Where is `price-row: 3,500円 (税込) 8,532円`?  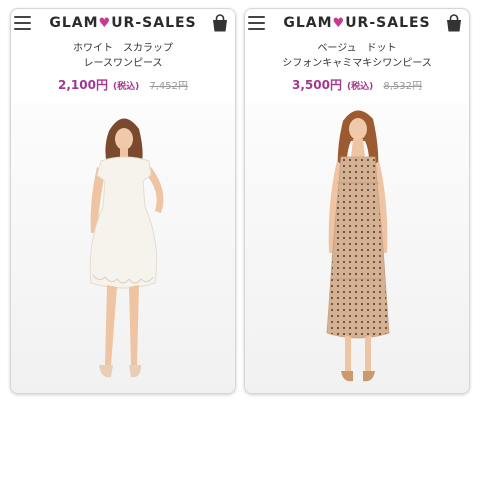
price-row: 3,500円 (税込) 8,532円 is located at coordinates (357, 83).